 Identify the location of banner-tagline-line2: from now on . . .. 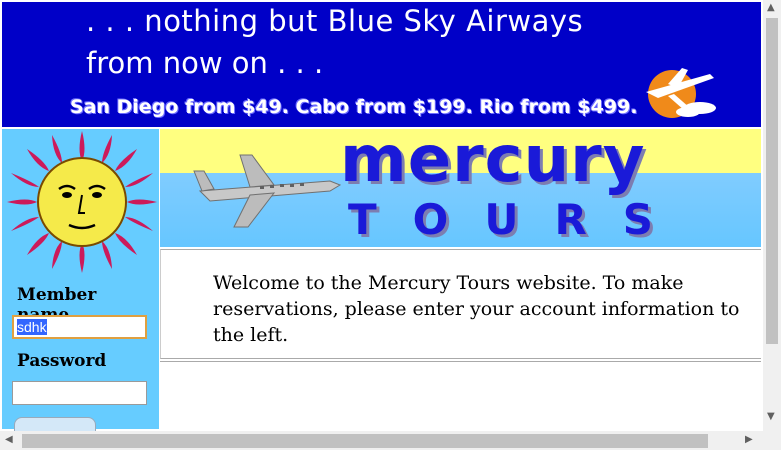
(205, 63).